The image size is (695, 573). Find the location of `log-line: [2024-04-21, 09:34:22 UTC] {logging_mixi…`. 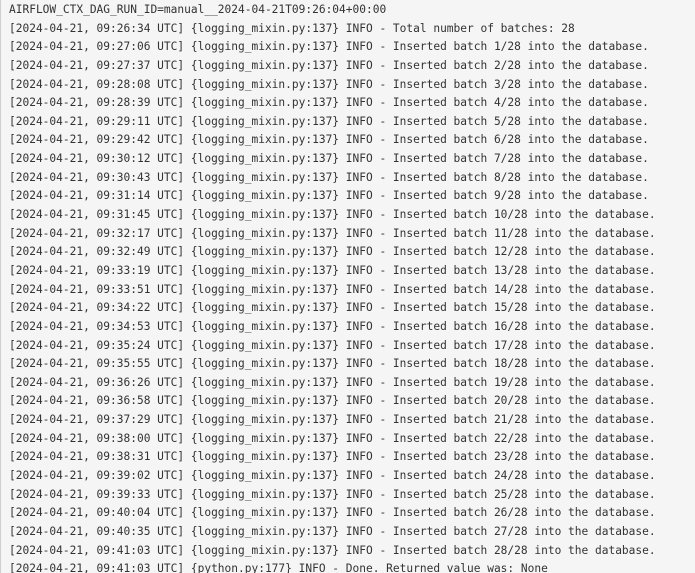

log-line: [2024-04-21, 09:34:22 UTC] {logging_mixi… is located at coordinates (332, 308).